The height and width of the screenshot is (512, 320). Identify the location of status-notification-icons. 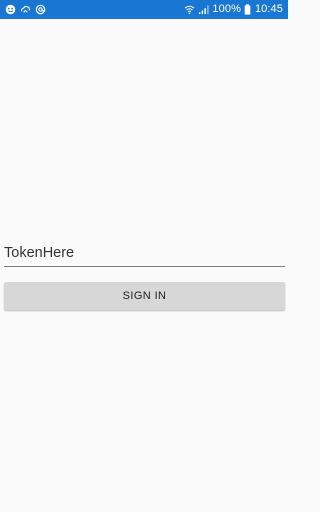
(25, 9).